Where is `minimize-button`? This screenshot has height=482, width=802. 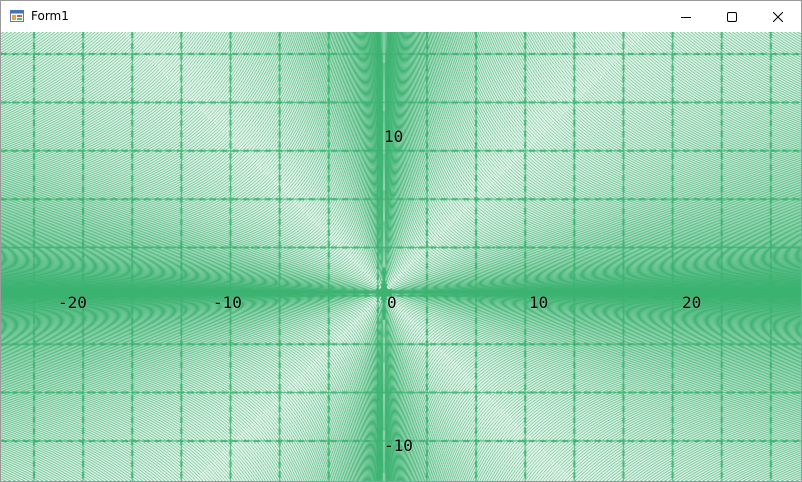 minimize-button is located at coordinates (686, 16).